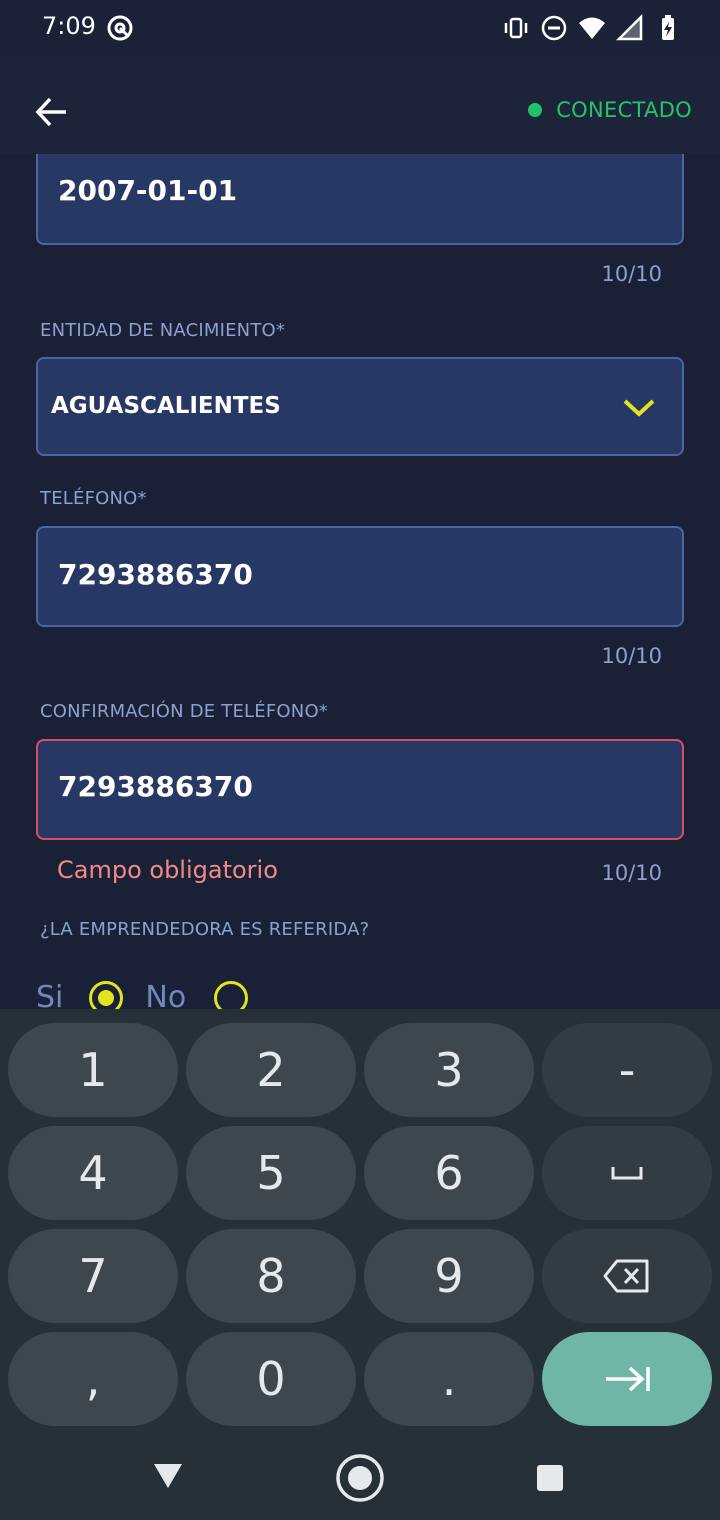 This screenshot has height=1520, width=720. Describe the element at coordinates (592, 28) in the screenshot. I see `wifi-icon` at that location.